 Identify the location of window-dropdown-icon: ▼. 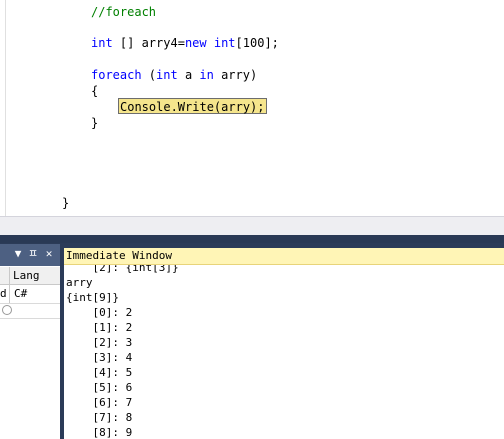
(18, 254).